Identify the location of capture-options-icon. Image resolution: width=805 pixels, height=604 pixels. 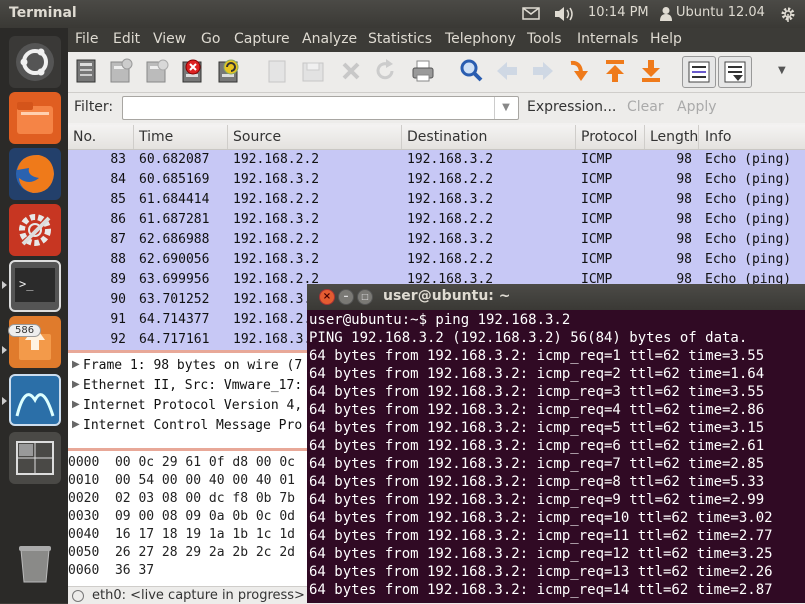
(121, 71).